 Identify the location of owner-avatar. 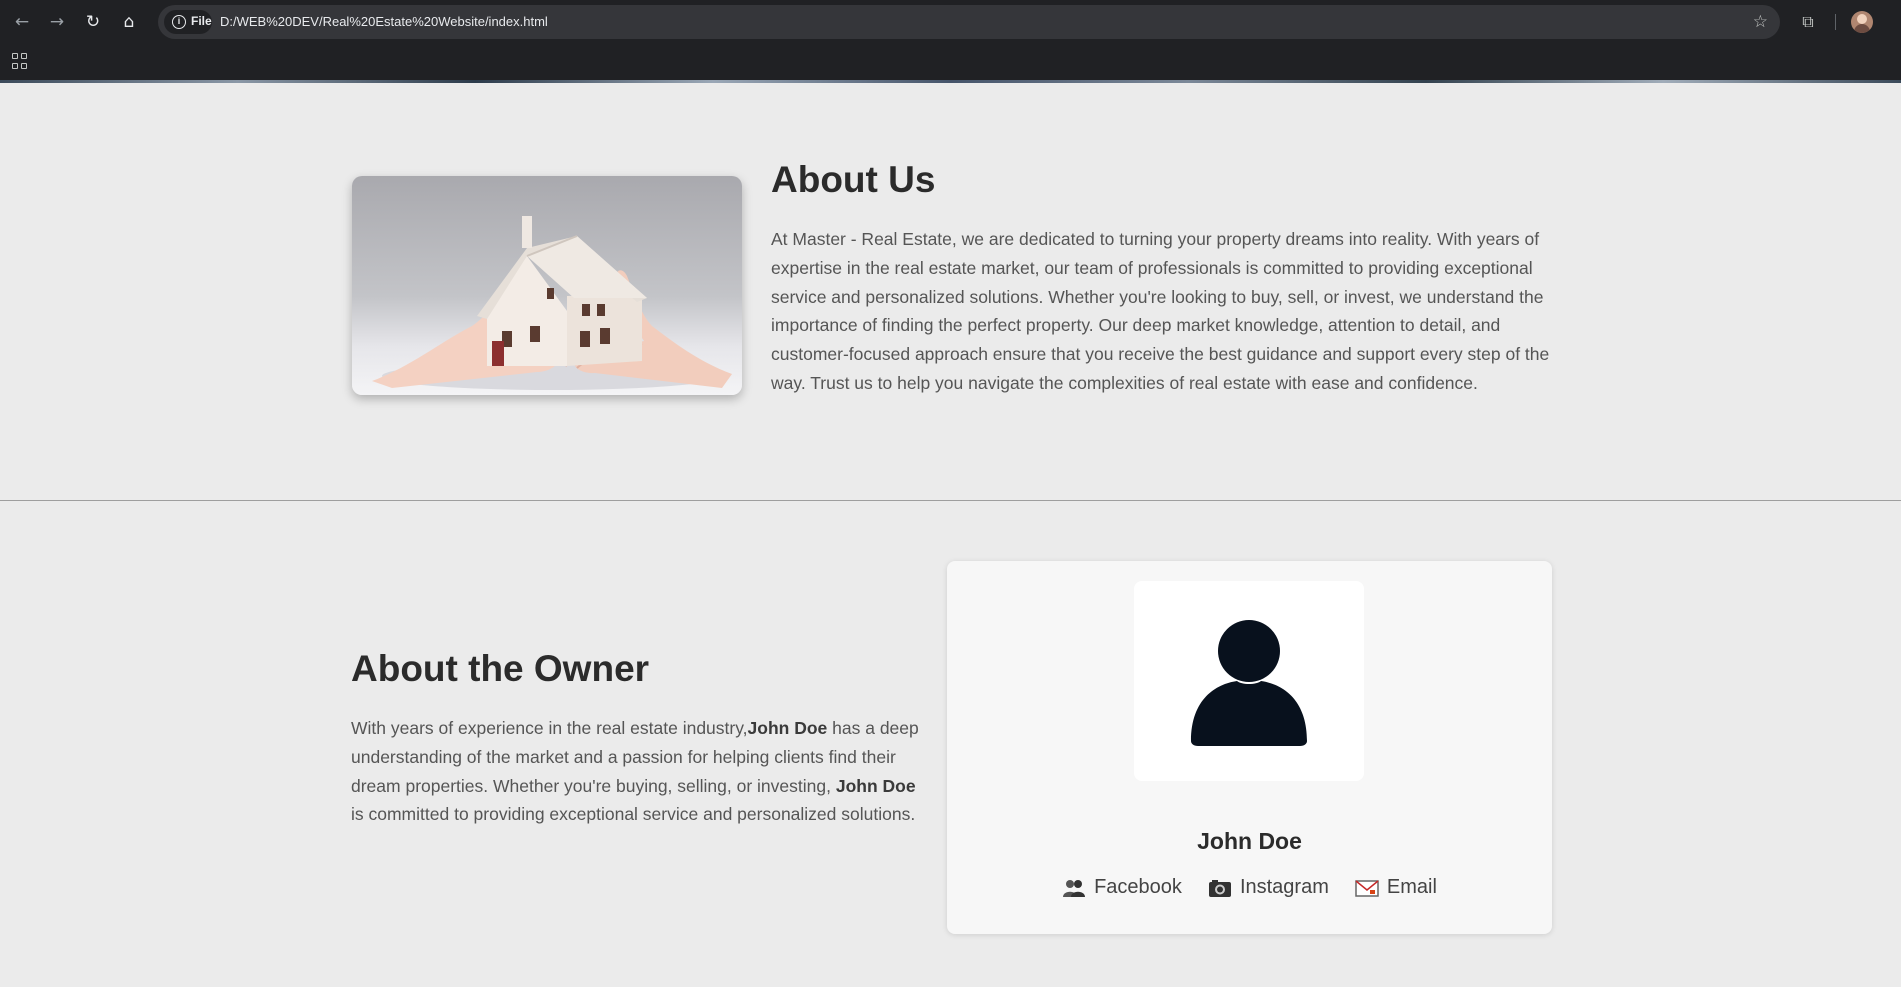
(1249, 681).